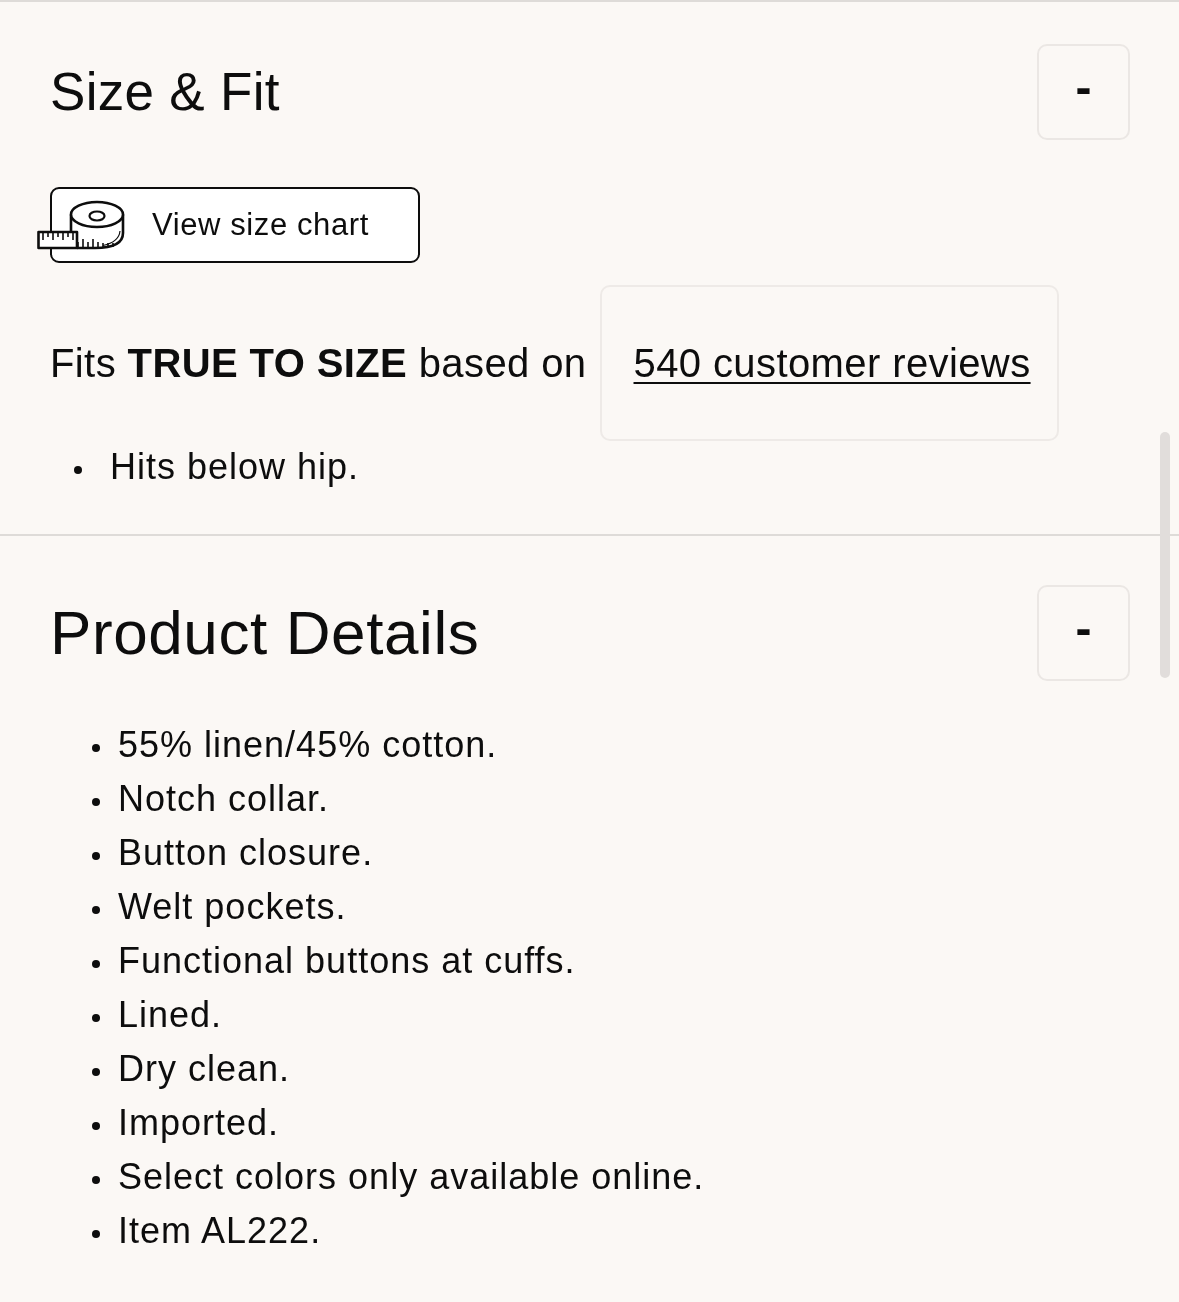  What do you see at coordinates (347, 961) in the screenshot?
I see `bullet-text: Functional buttons at cuffs.` at bounding box center [347, 961].